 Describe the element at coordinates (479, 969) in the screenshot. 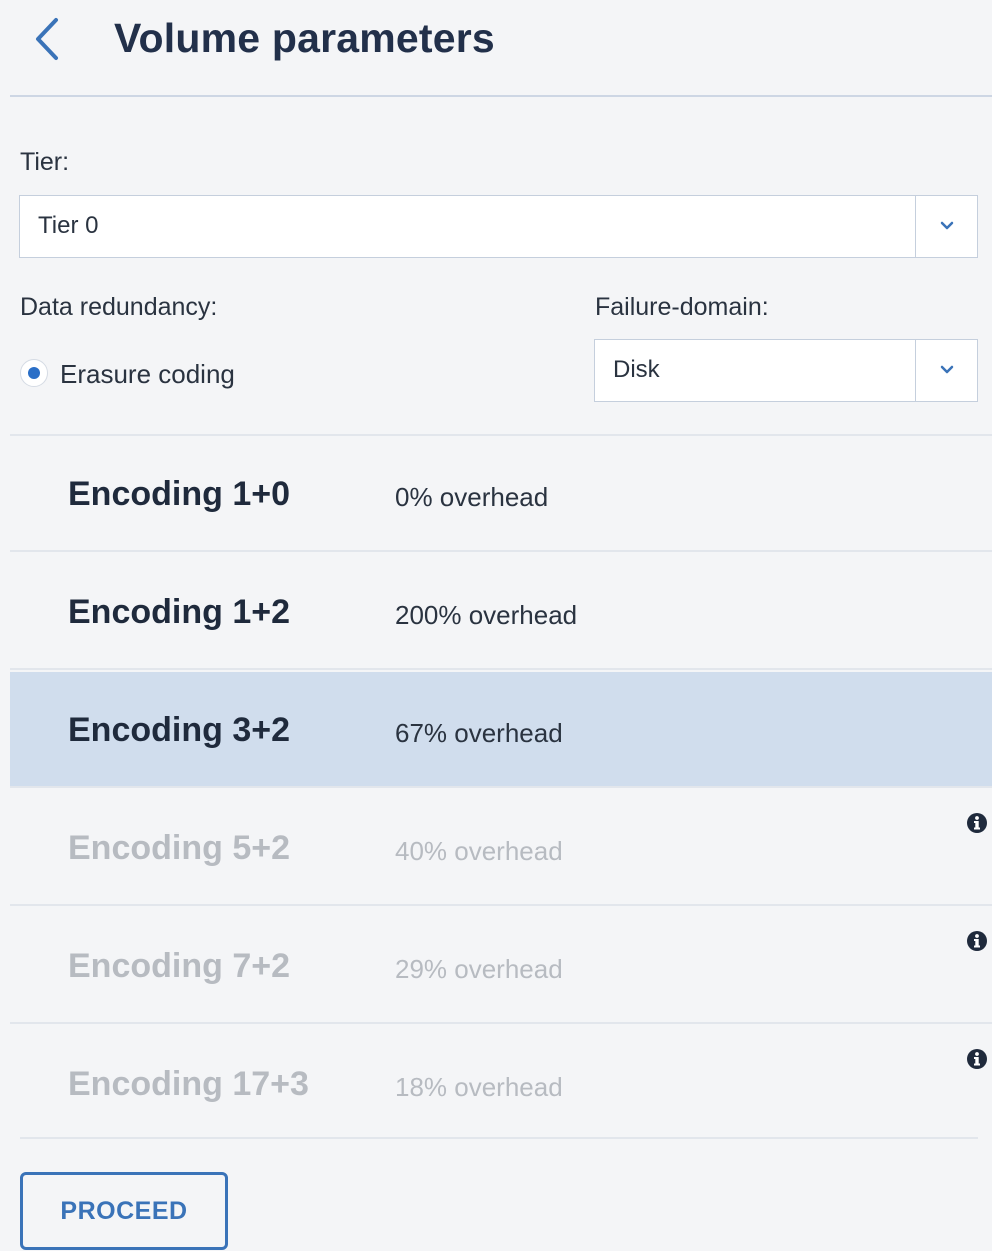

I see `encoding-overhead: 29% overhead` at that location.